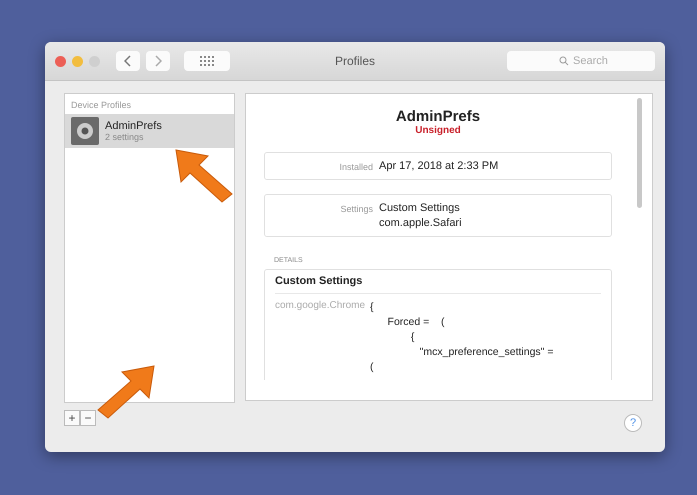 This screenshot has height=495, width=697. I want to click on field-label: Settings, so click(356, 209).